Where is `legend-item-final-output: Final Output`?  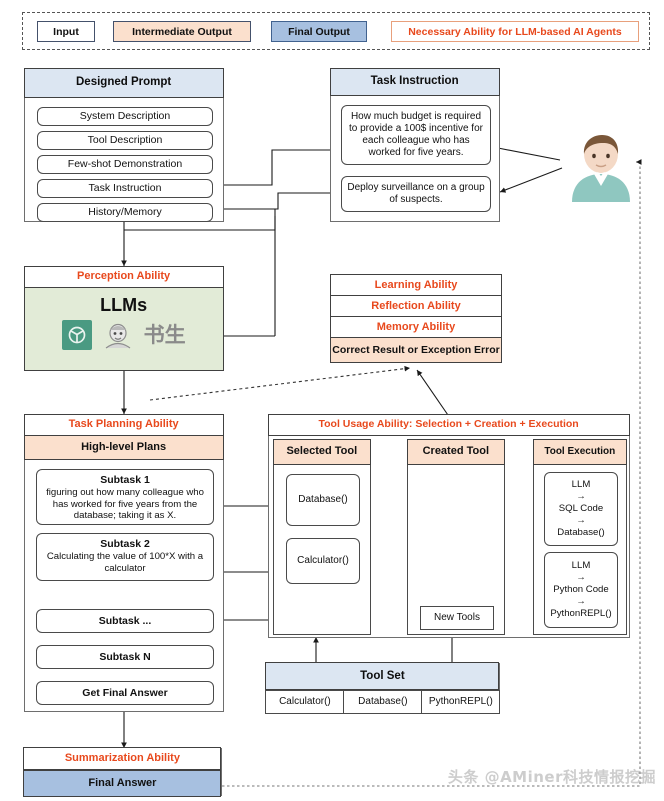 legend-item-final-output: Final Output is located at coordinates (319, 31).